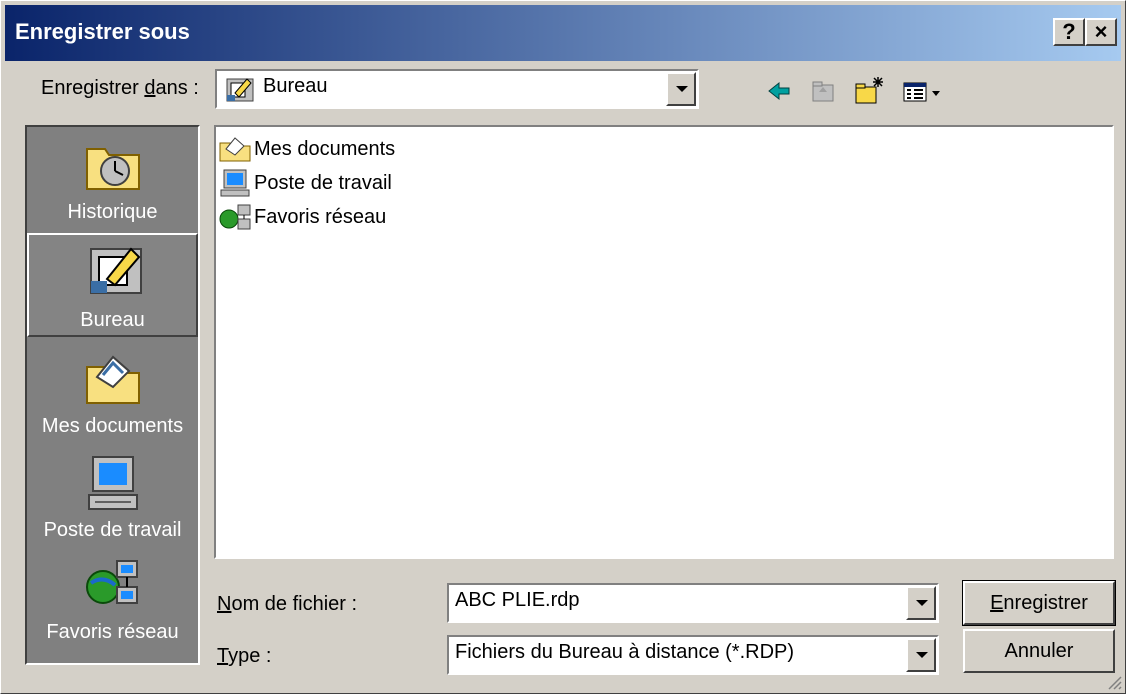 The image size is (1128, 696). I want to click on filename-dropdown-button, so click(921, 603).